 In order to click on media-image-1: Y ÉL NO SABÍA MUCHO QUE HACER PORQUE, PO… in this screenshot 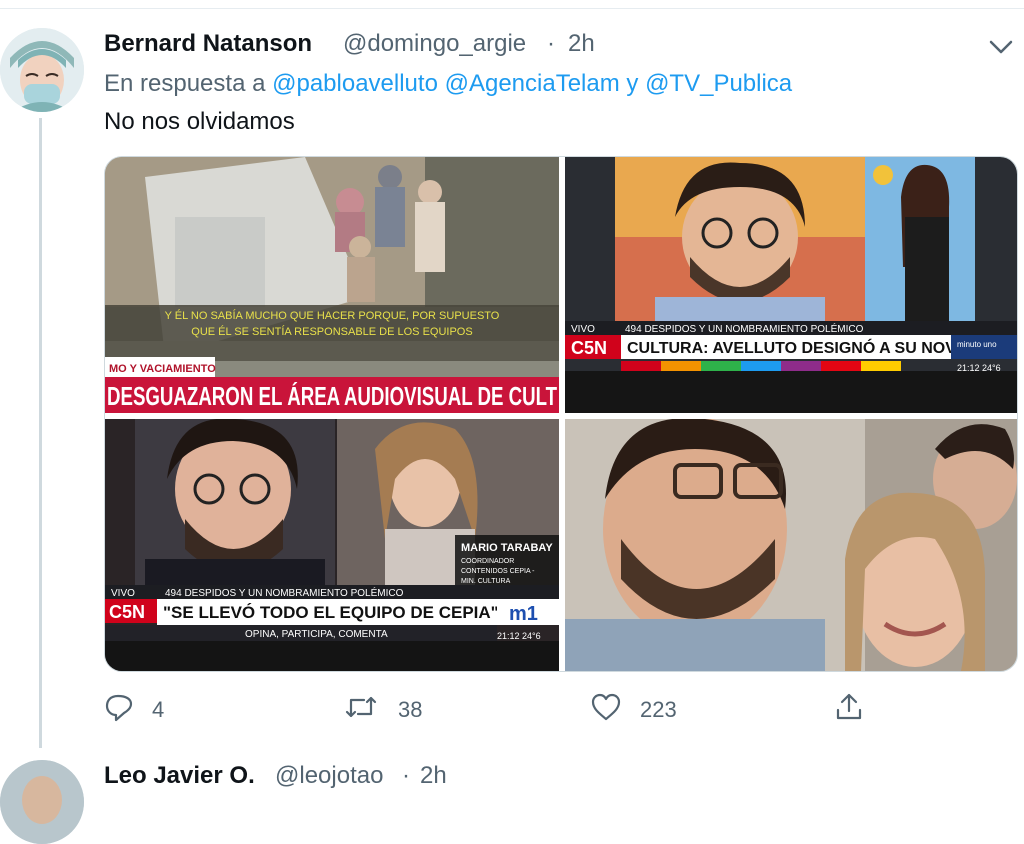, I will do `click(332, 285)`.